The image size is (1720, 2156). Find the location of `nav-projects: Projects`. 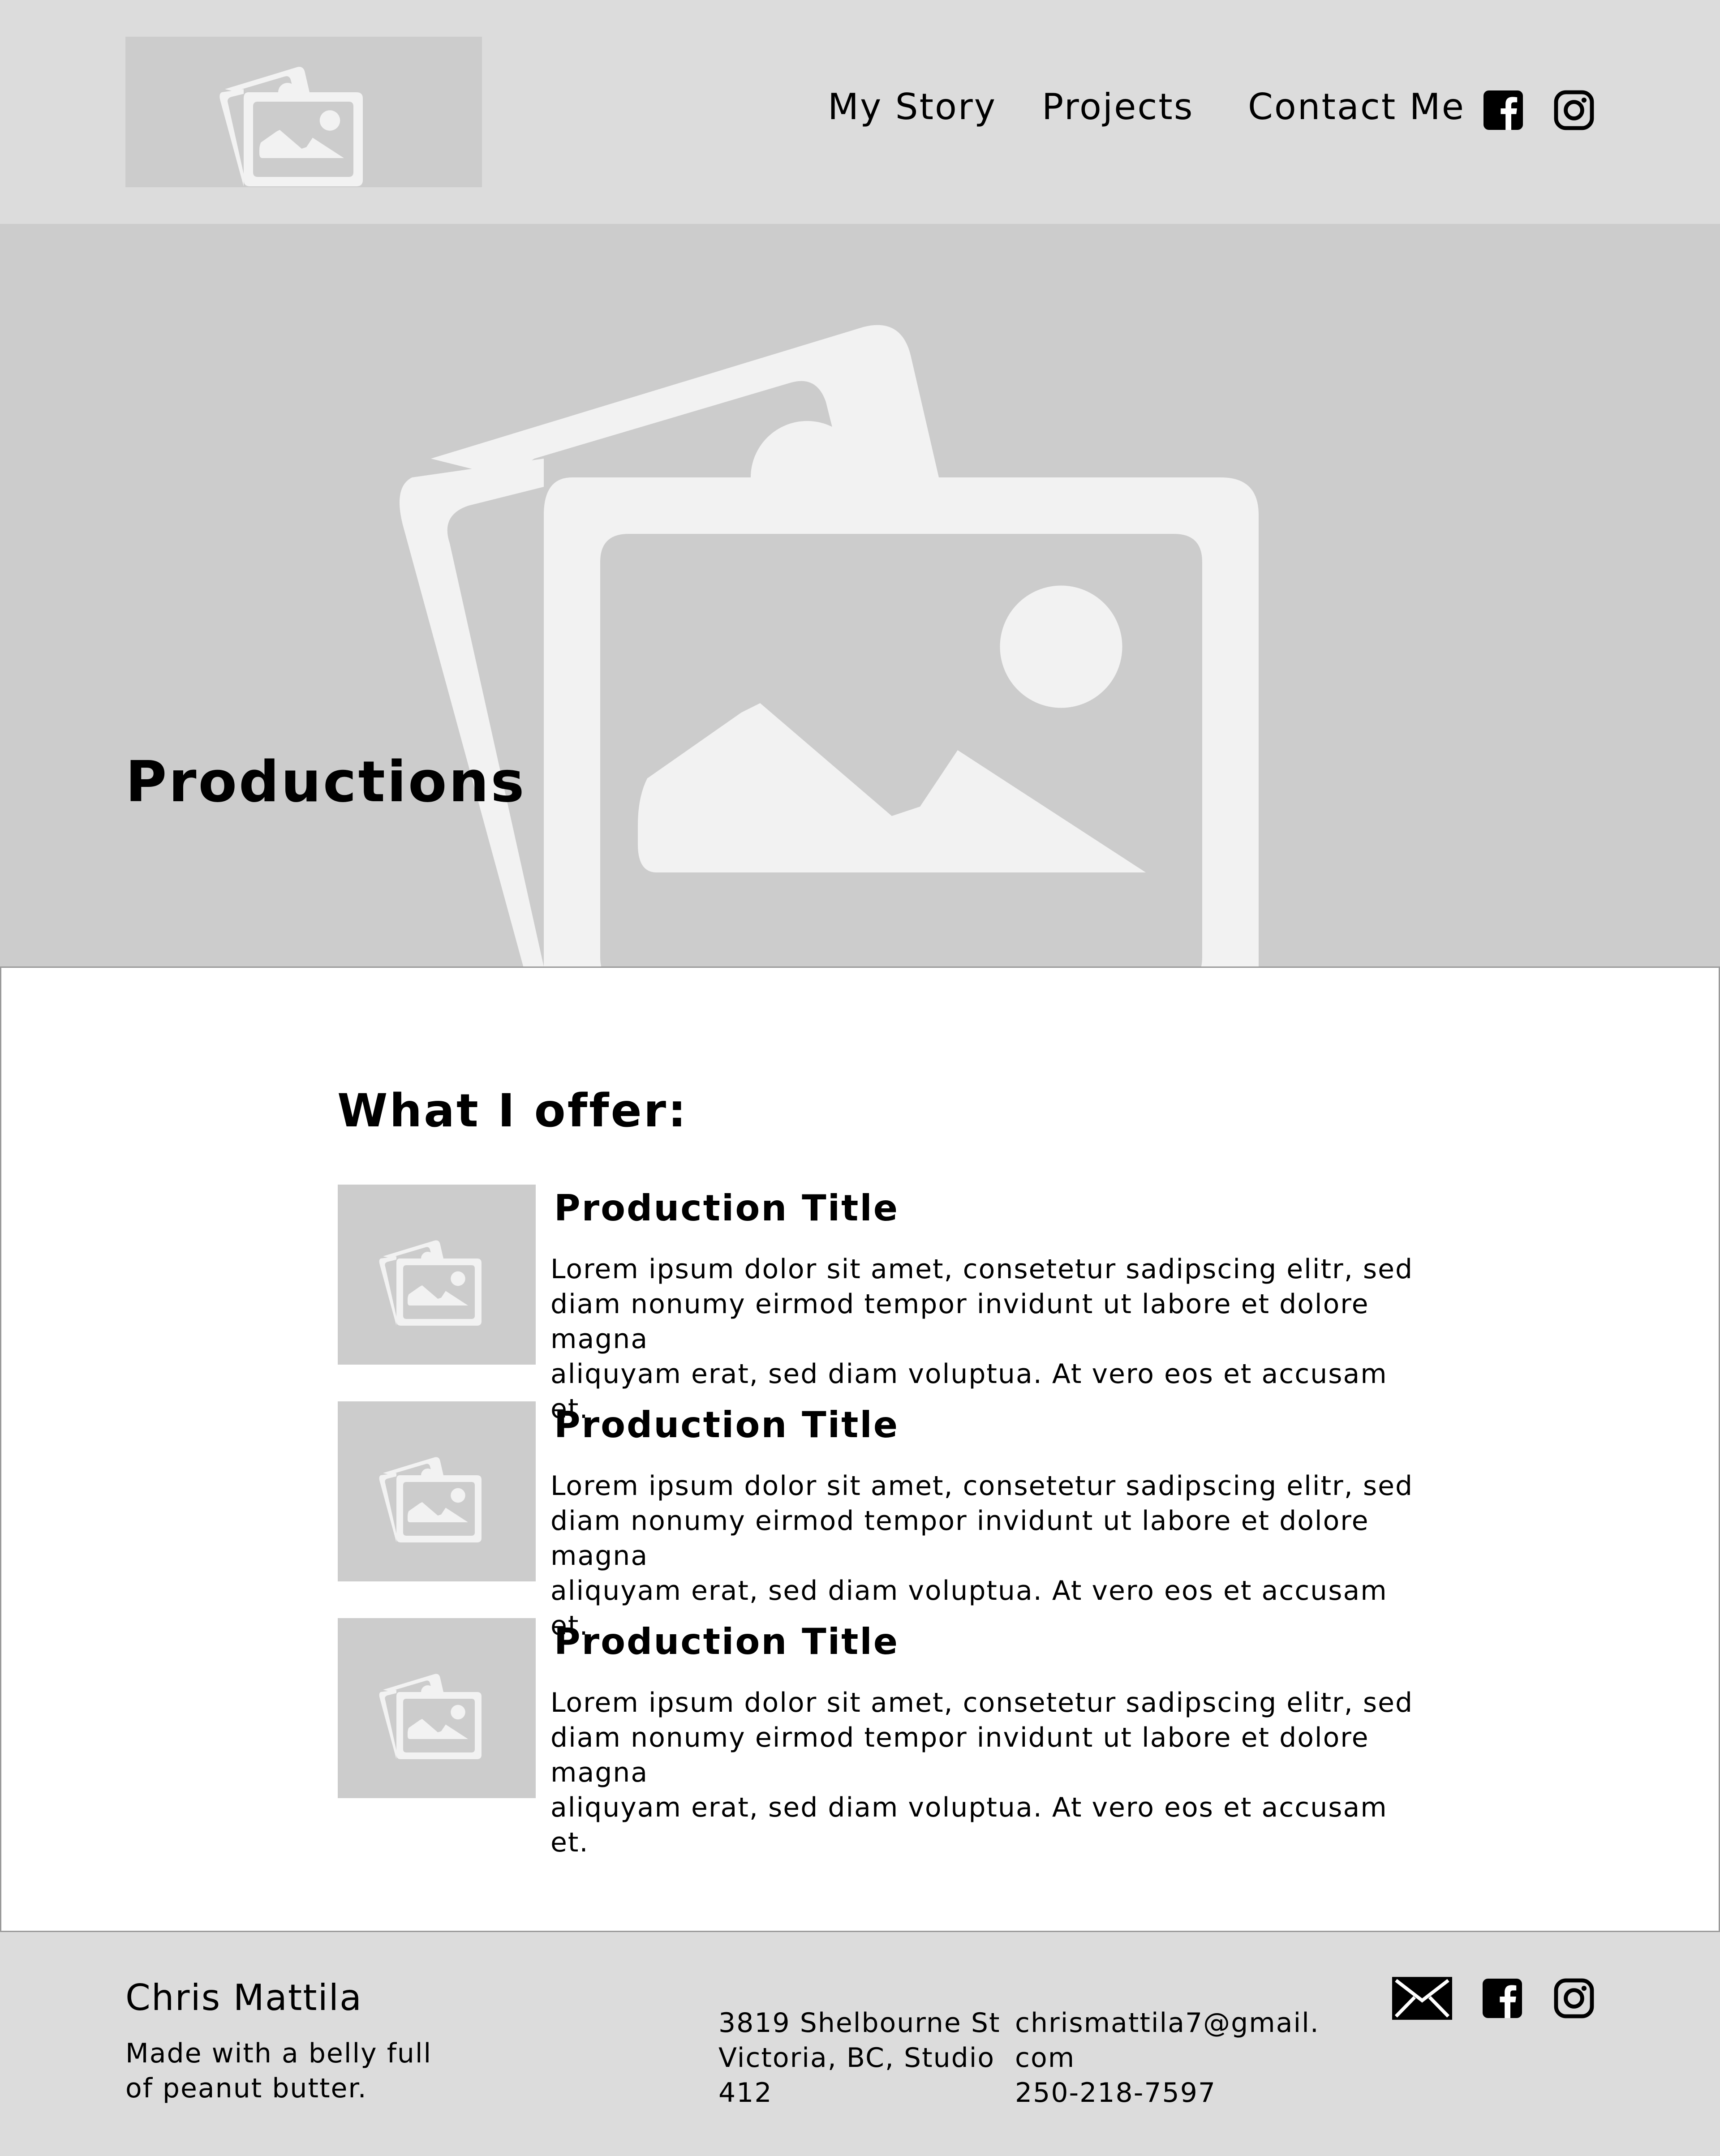

nav-projects: Projects is located at coordinates (1118, 107).